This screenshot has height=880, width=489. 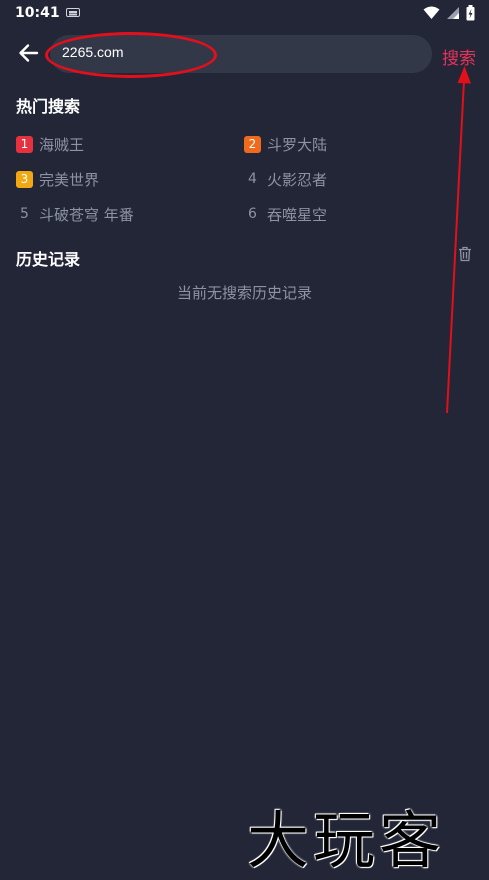 I want to click on hot-search-title: 热门搜索, so click(x=48, y=106).